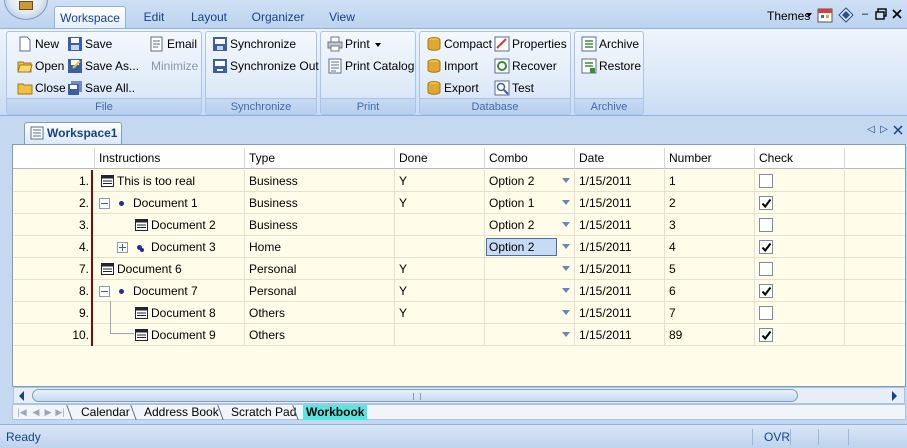 Image resolution: width=907 pixels, height=448 pixels. I want to click on combo-cell: Option 1, so click(530, 203).